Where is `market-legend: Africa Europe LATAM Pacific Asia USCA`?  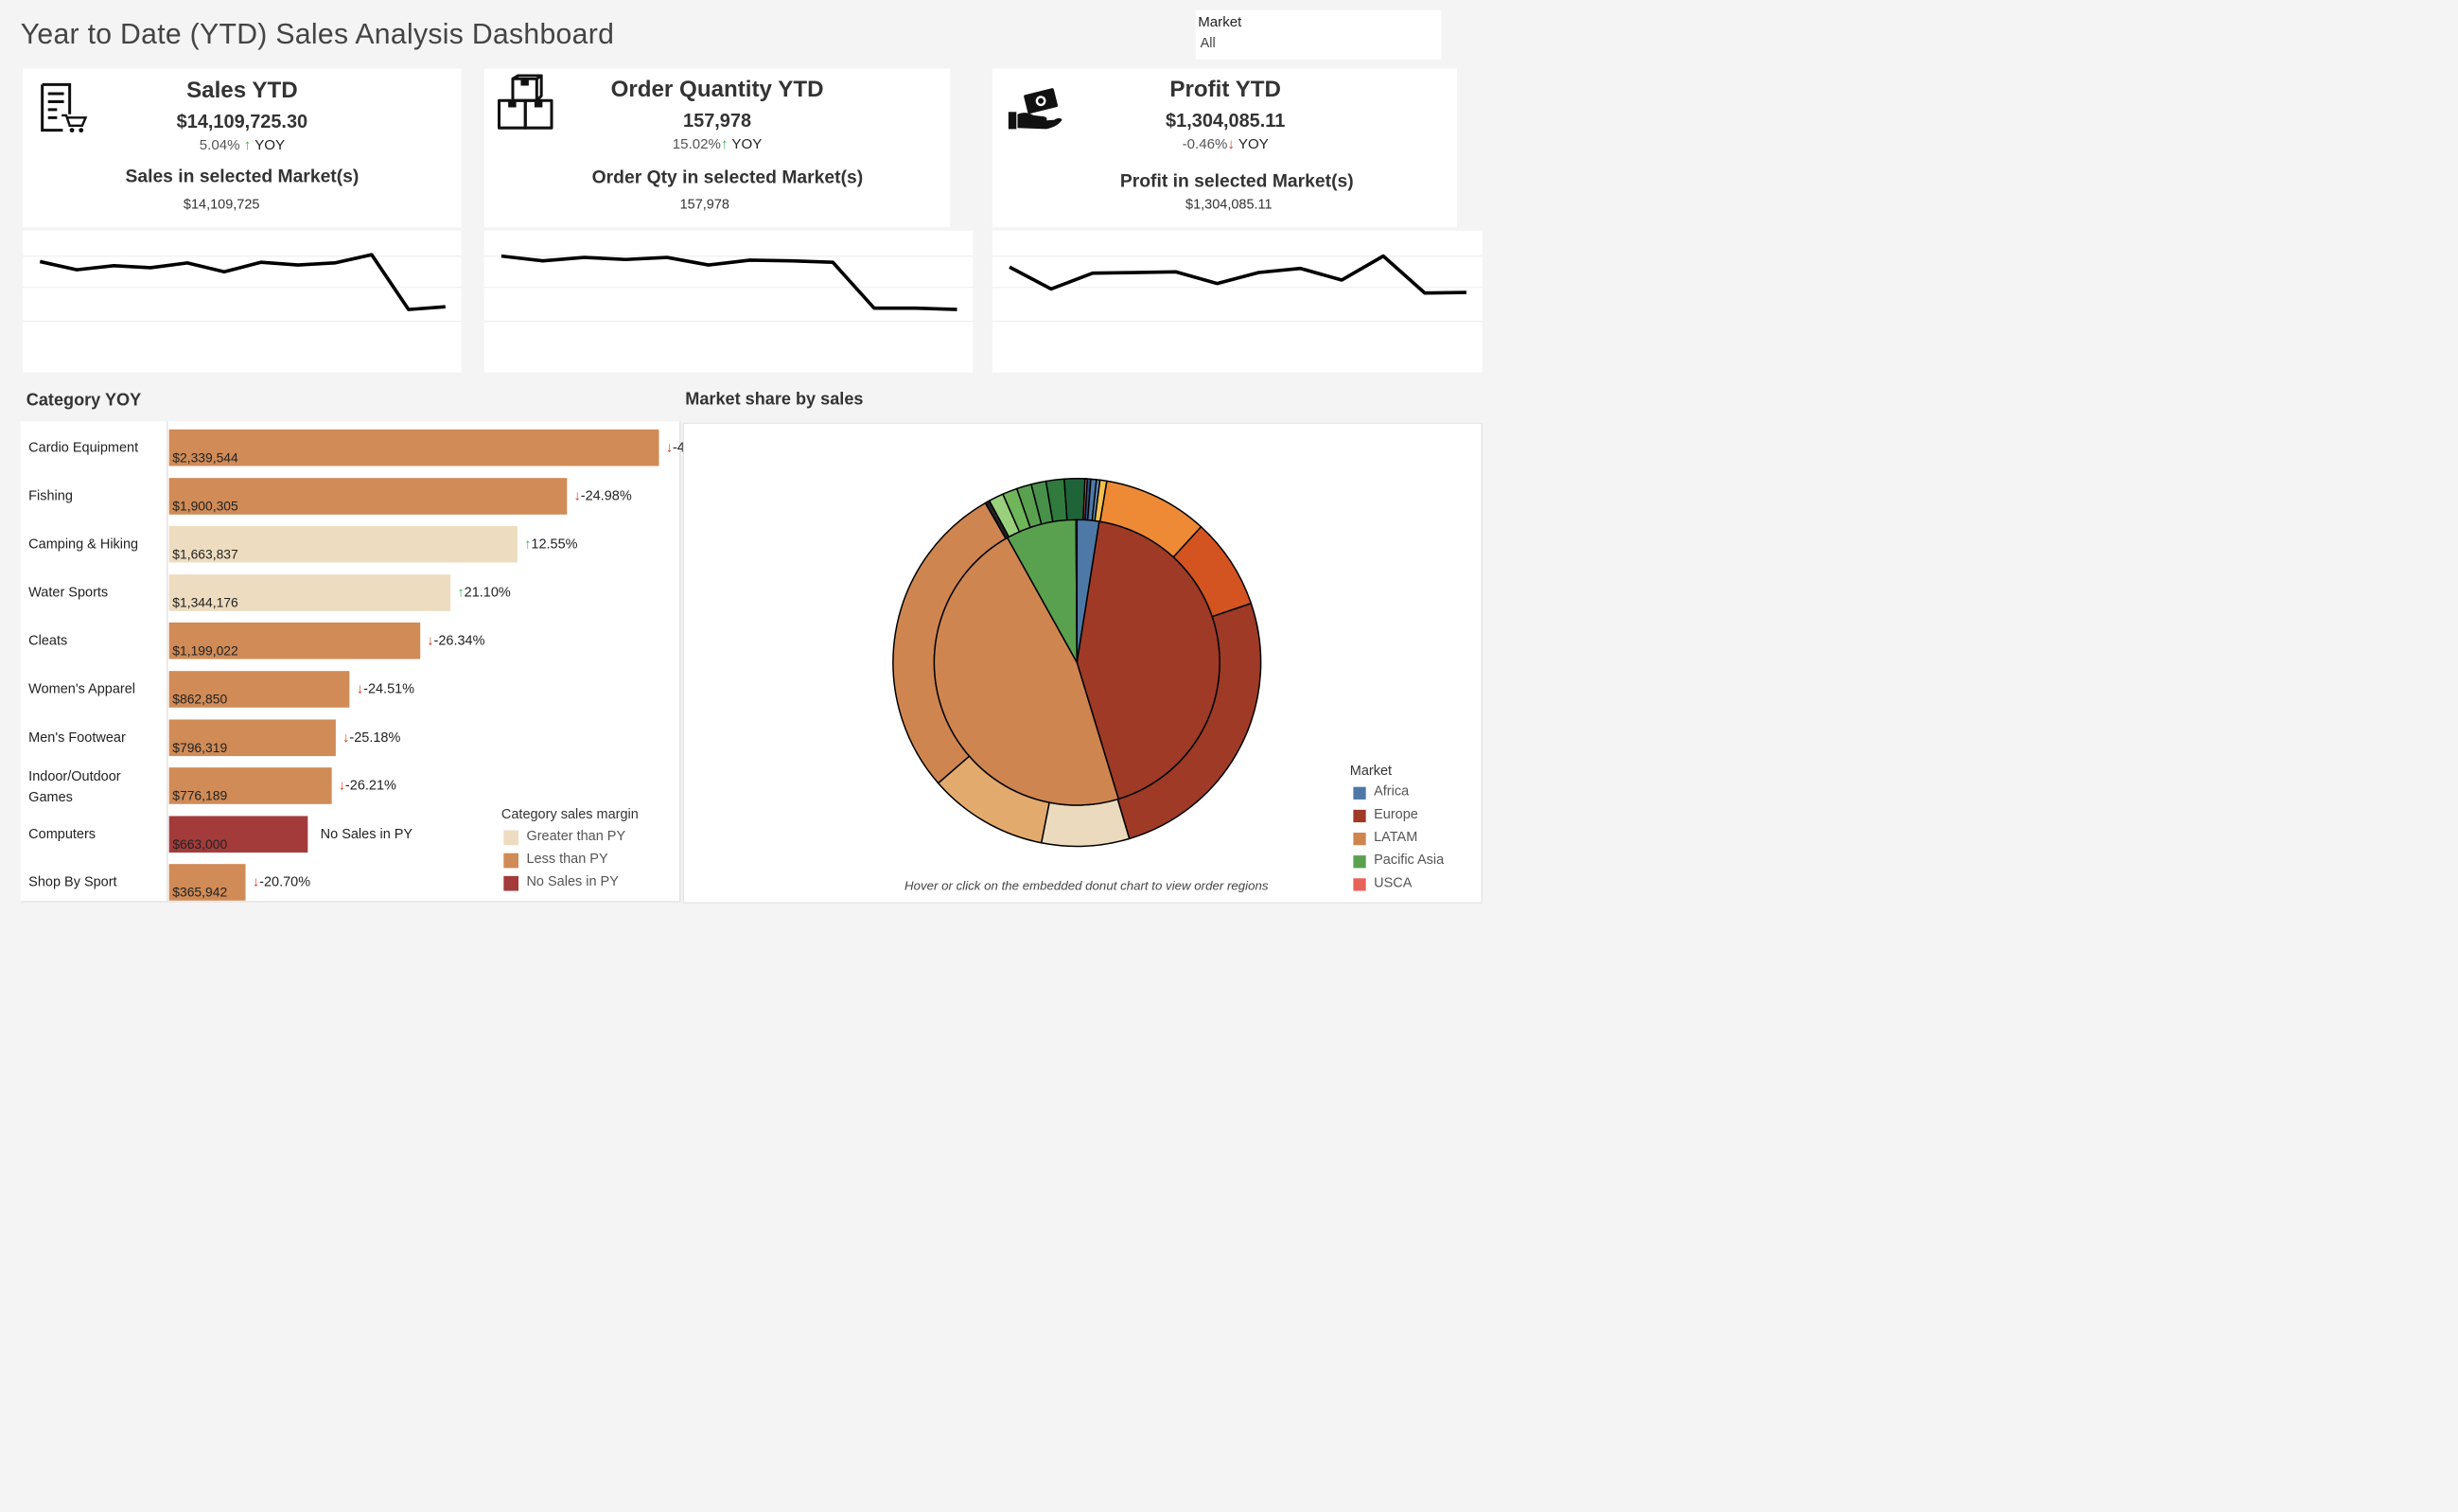
market-legend: Africa Europe LATAM Pacific Asia USCA is located at coordinates (1398, 837).